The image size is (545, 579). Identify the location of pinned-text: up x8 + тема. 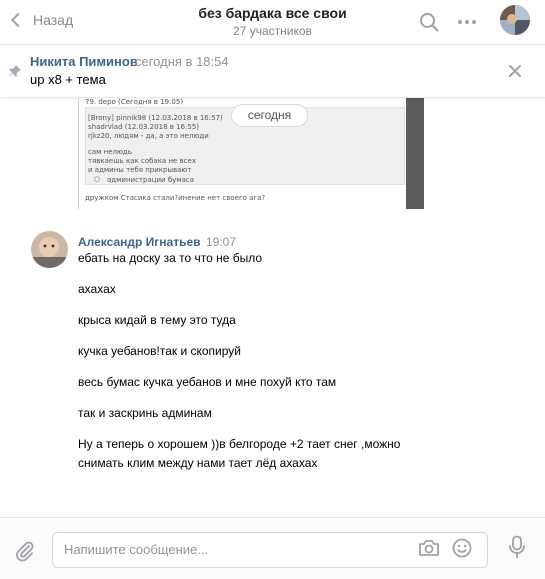
(68, 79).